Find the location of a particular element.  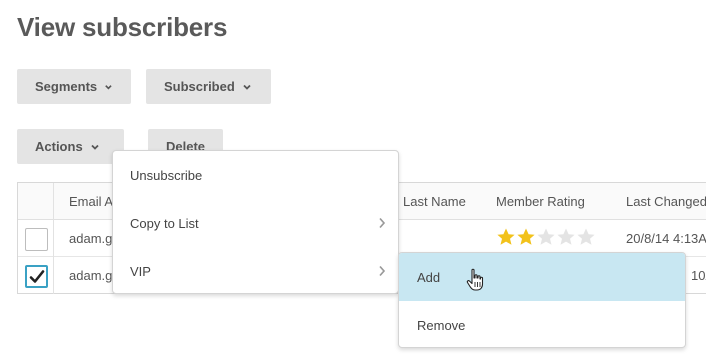

member-rating-stars is located at coordinates (546, 237).